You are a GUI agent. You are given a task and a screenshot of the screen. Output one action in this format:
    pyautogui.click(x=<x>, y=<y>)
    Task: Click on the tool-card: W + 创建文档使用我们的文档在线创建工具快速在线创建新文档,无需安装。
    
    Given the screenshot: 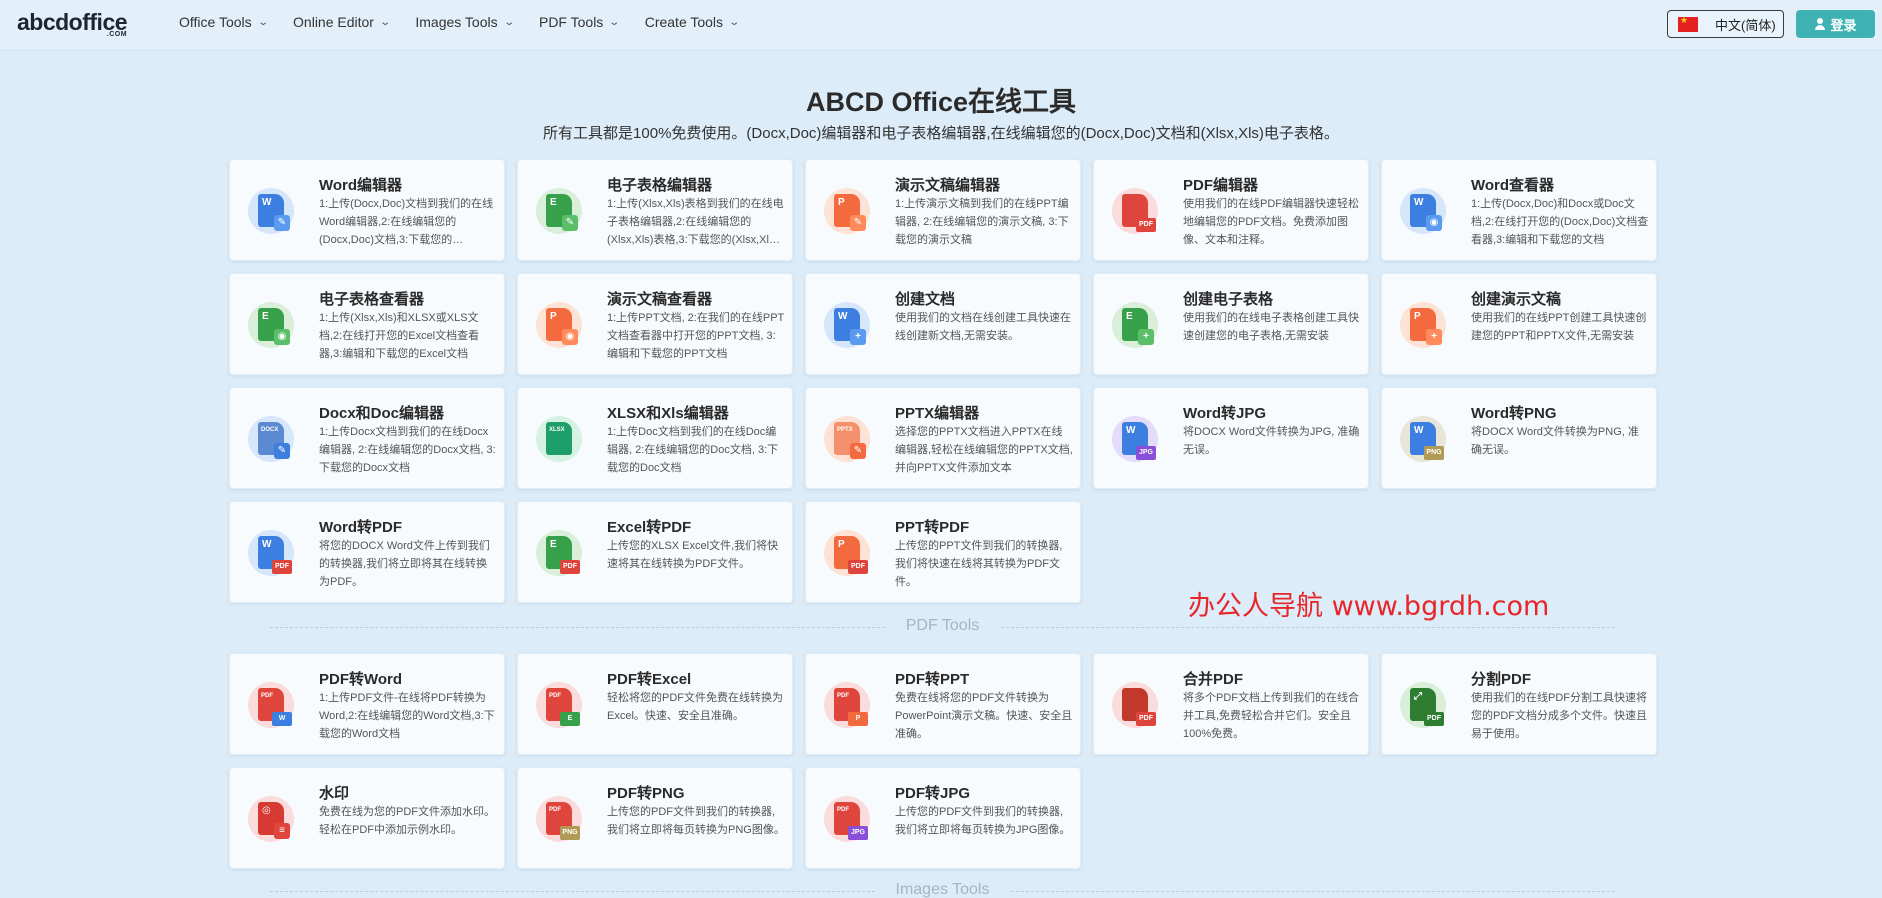 What is the action you would take?
    pyautogui.click(x=943, y=324)
    